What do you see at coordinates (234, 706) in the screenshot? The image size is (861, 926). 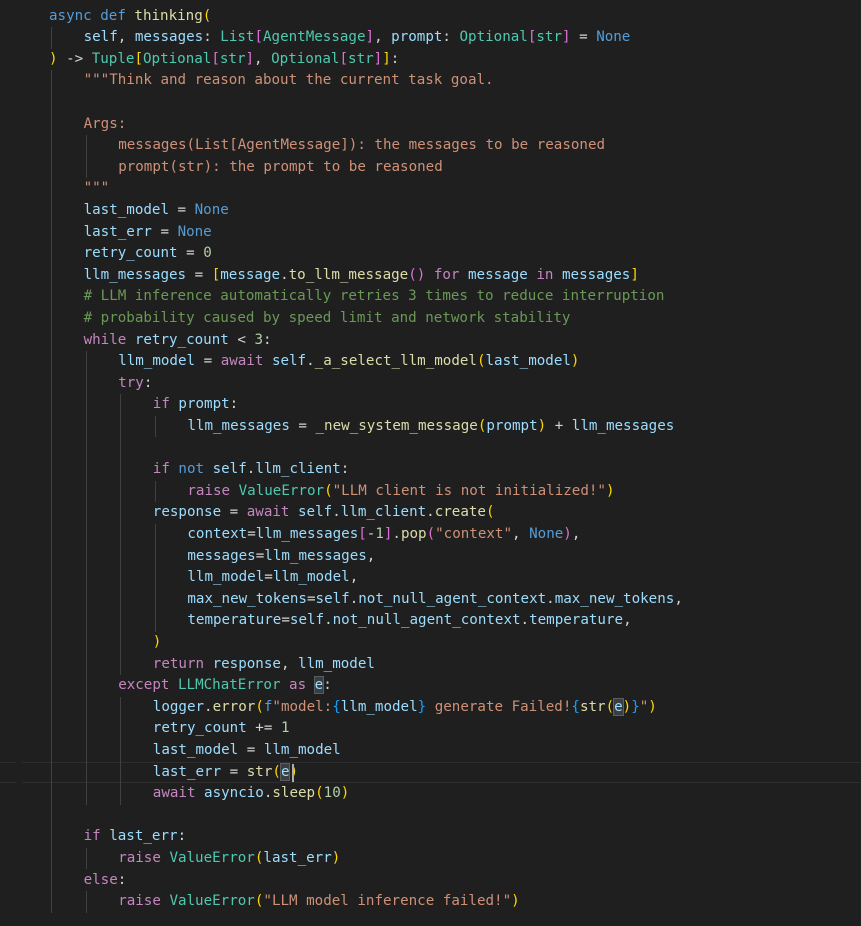 I see `code-token: error` at bounding box center [234, 706].